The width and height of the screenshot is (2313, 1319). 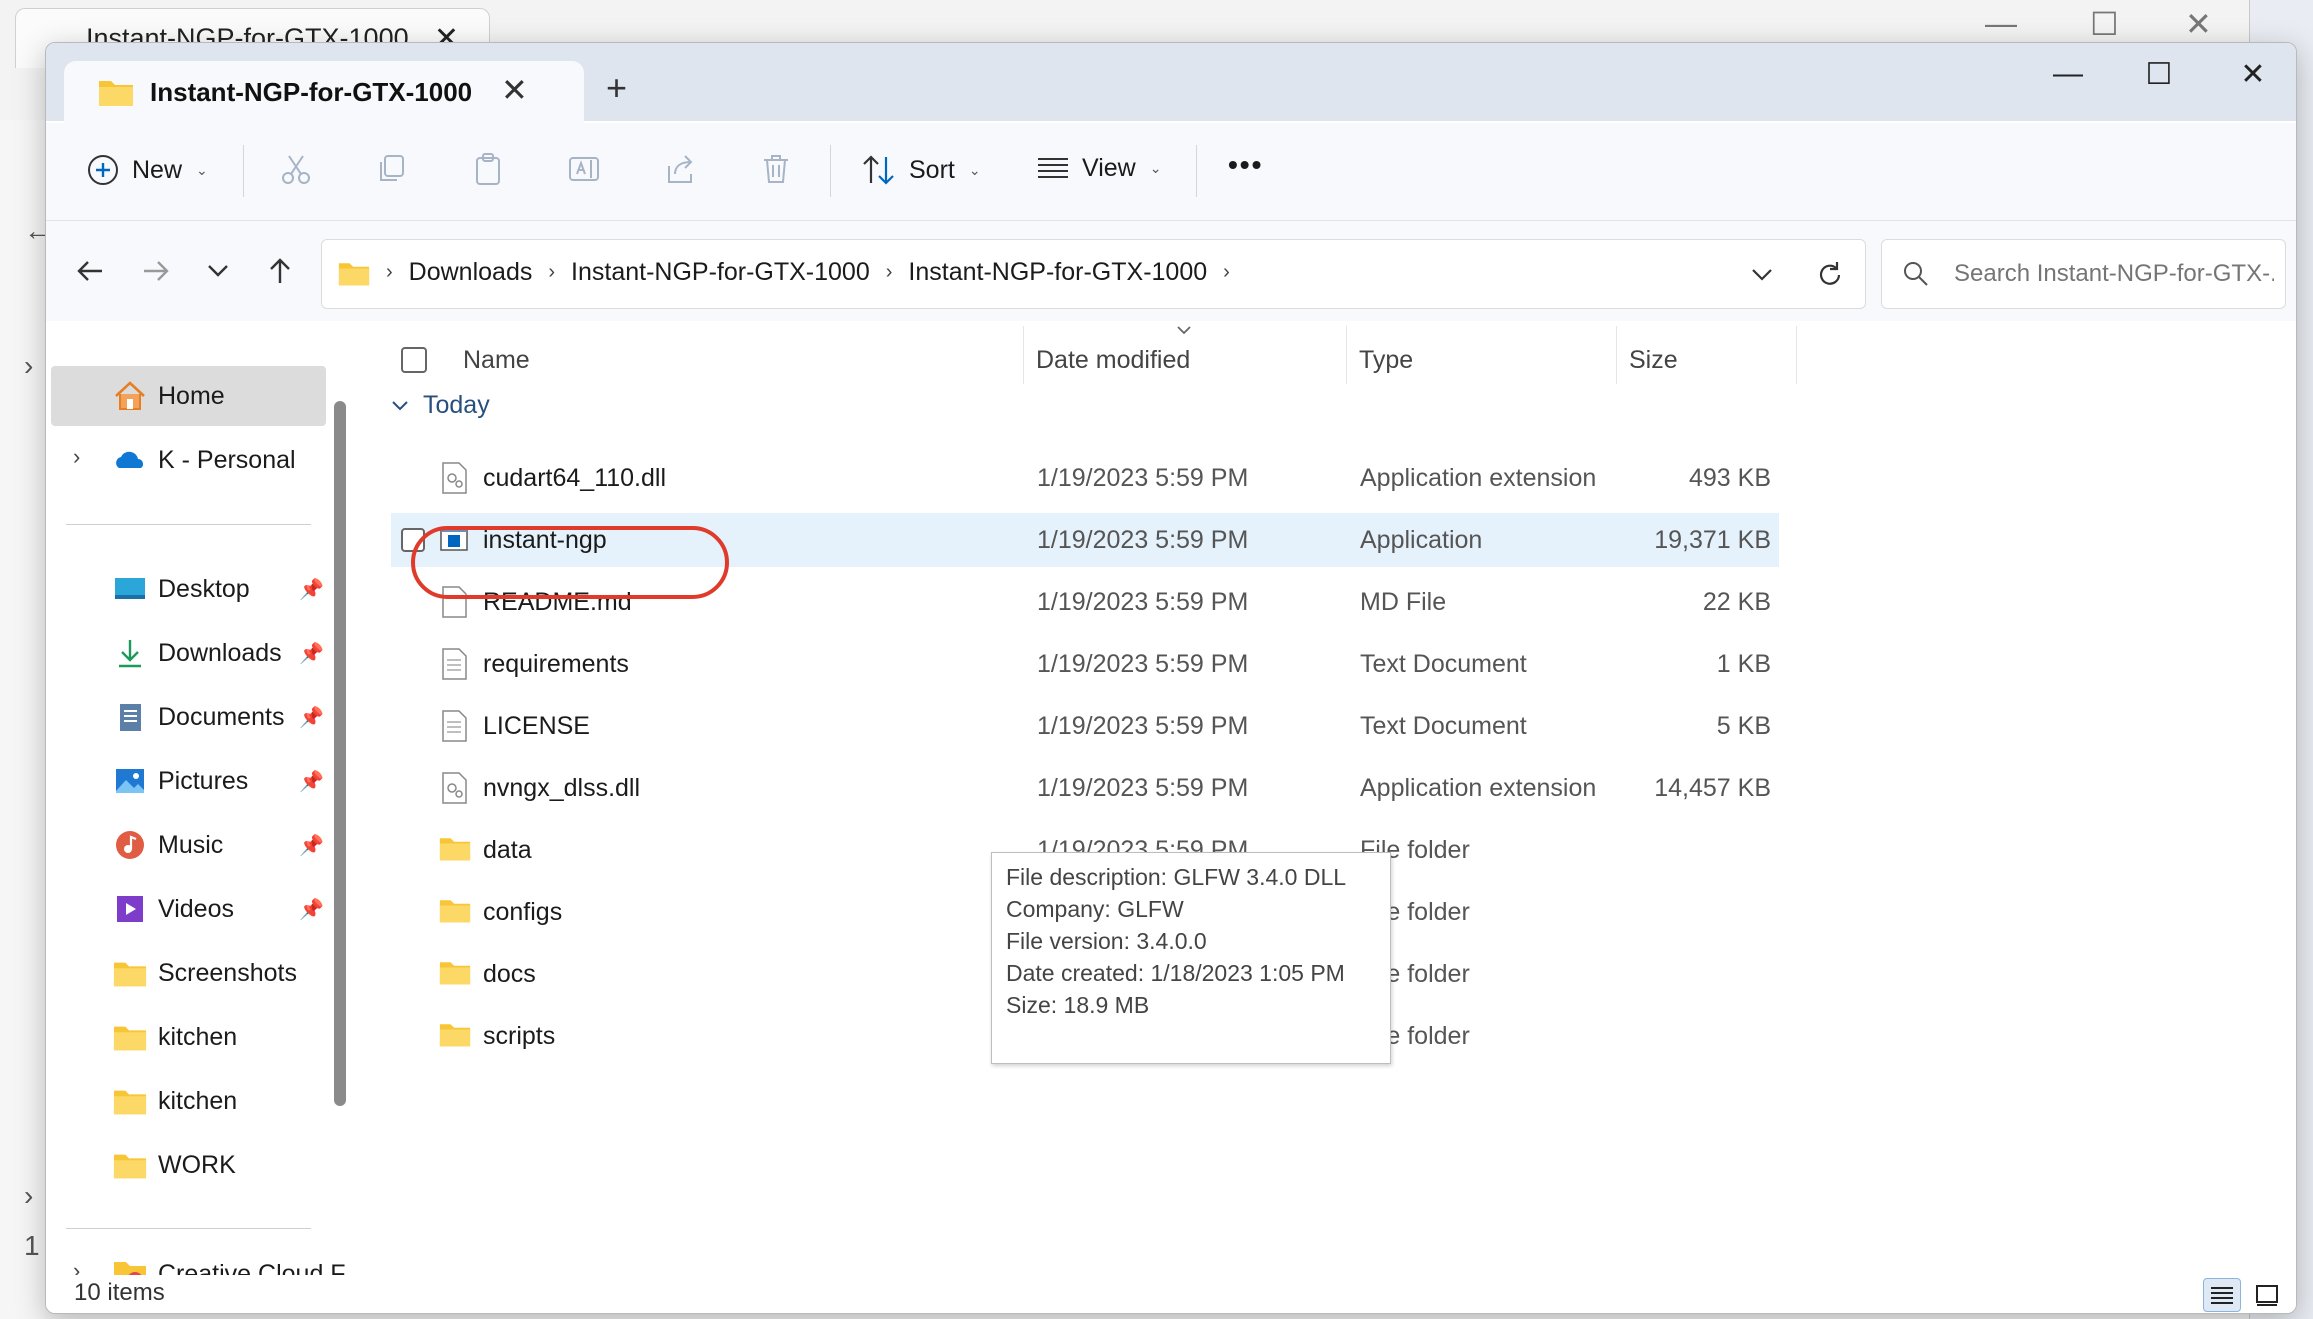 I want to click on videos-icon, so click(x=130, y=909).